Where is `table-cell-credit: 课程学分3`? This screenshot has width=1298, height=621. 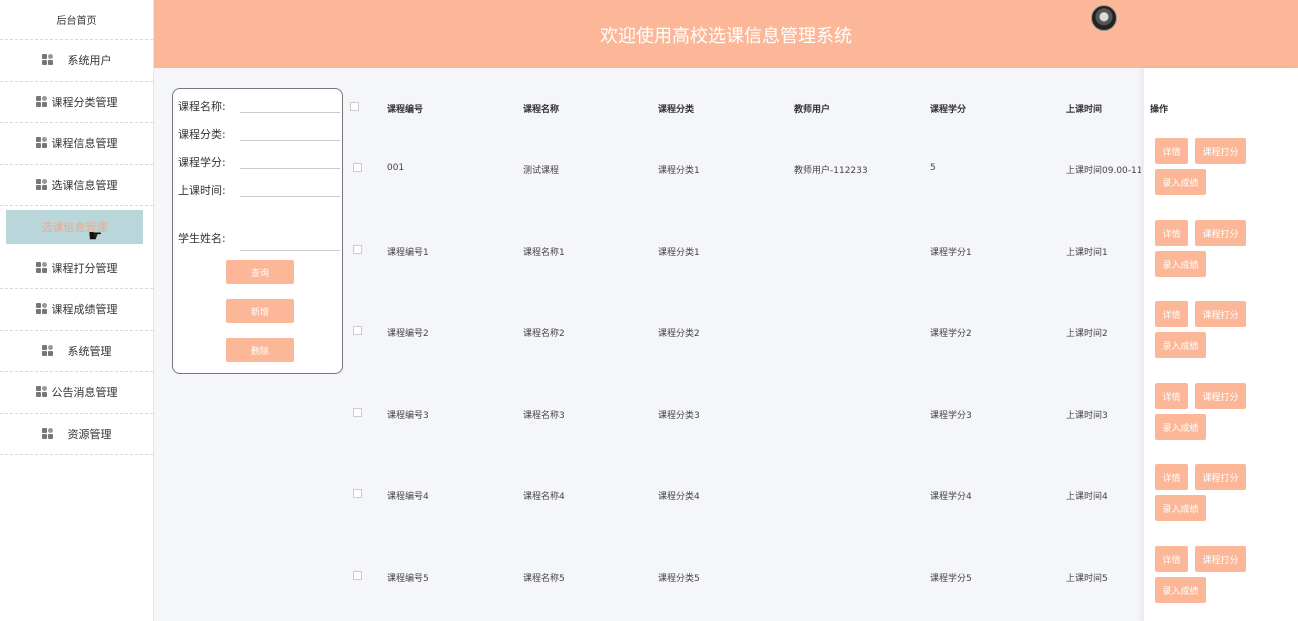
table-cell-credit: 课程学分3 is located at coordinates (951, 416).